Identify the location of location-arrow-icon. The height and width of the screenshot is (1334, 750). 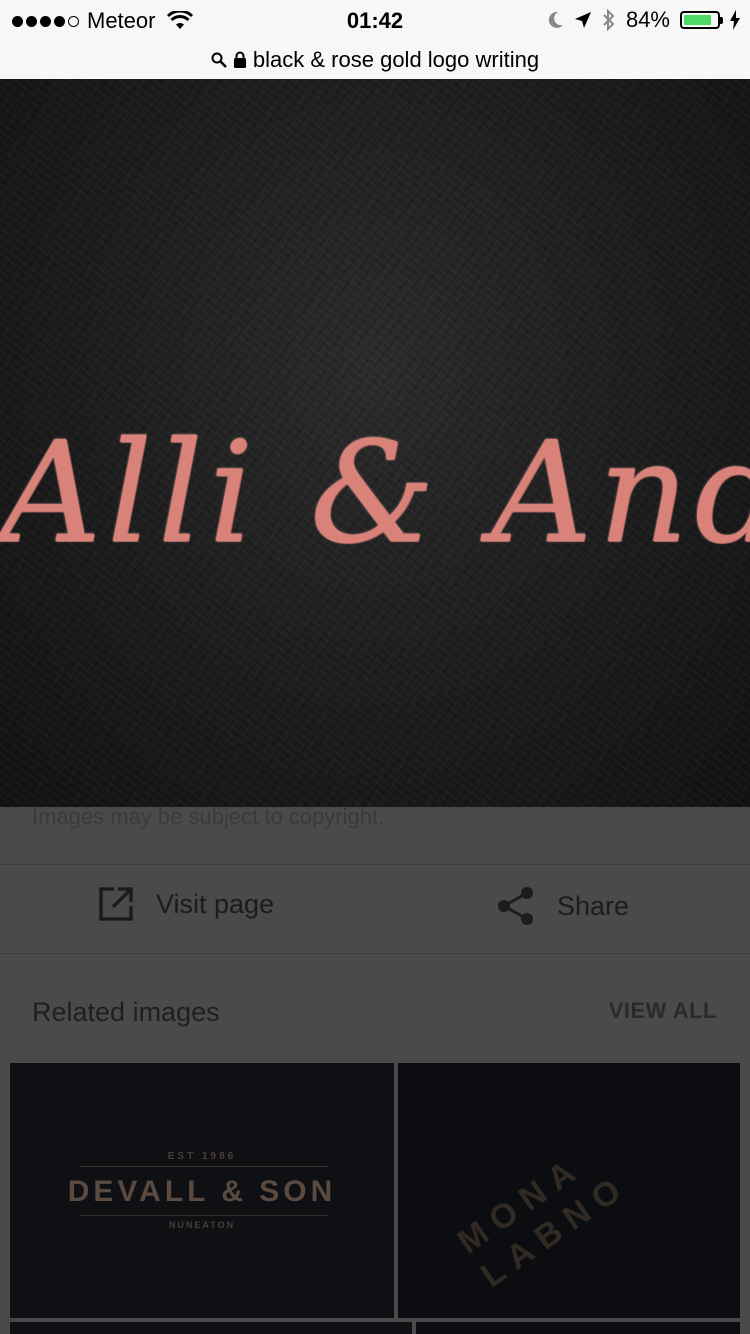
(582, 20).